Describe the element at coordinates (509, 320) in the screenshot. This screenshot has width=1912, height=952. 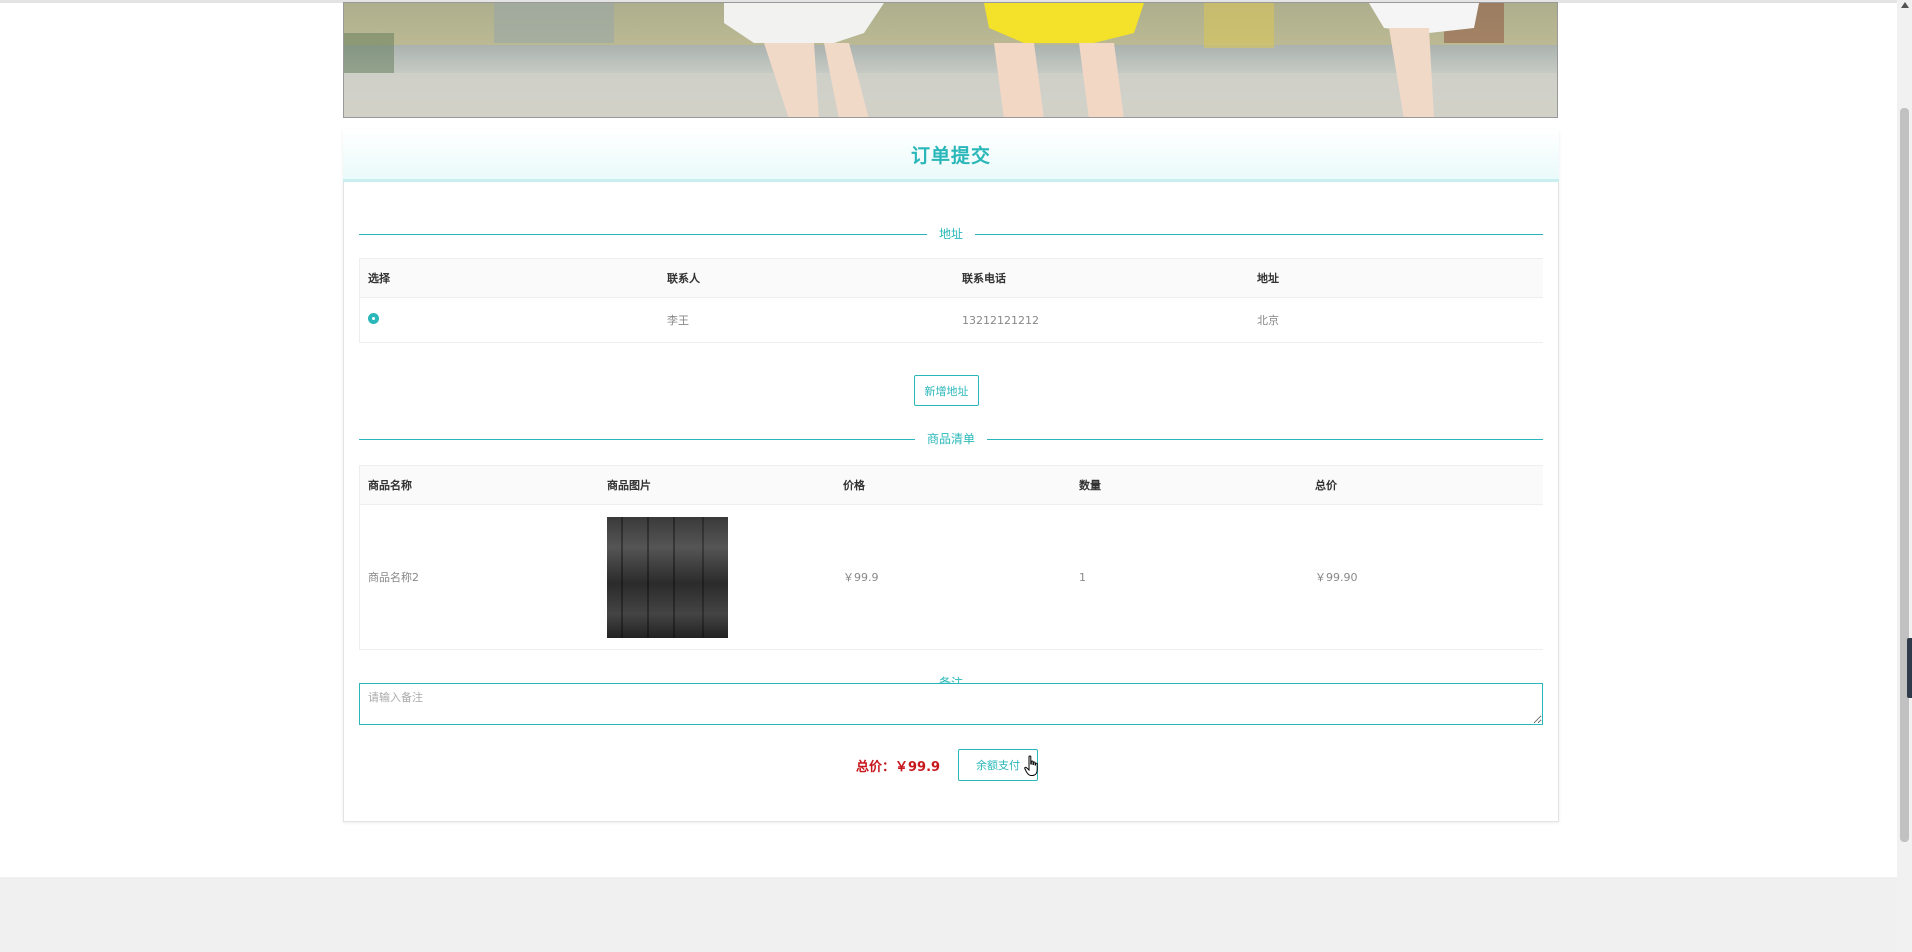
I see `select-cell` at that location.